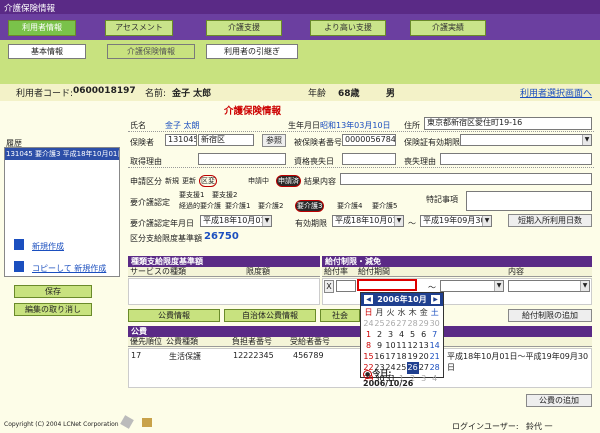 This screenshot has width=600, height=433. What do you see at coordinates (379, 323) in the screenshot?
I see `calendar-day: 25` at bounding box center [379, 323].